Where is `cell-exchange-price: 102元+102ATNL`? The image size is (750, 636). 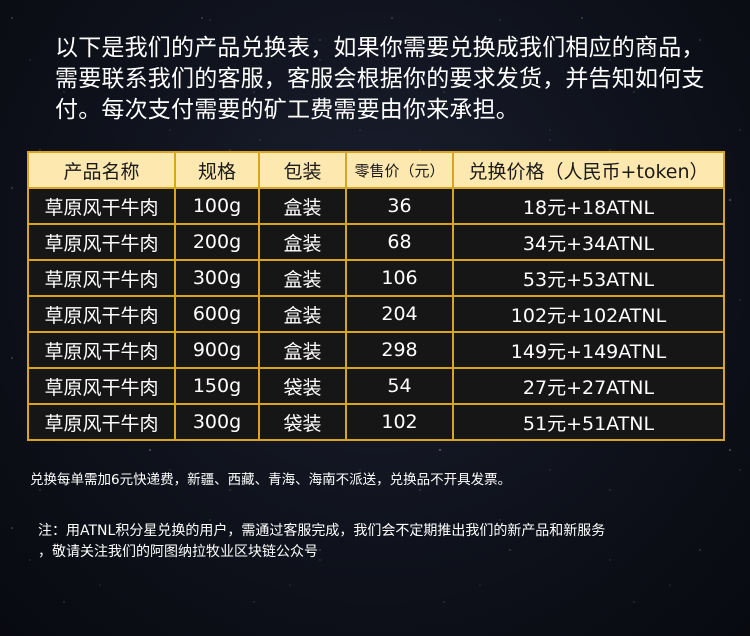 cell-exchange-price: 102元+102ATNL is located at coordinates (588, 314).